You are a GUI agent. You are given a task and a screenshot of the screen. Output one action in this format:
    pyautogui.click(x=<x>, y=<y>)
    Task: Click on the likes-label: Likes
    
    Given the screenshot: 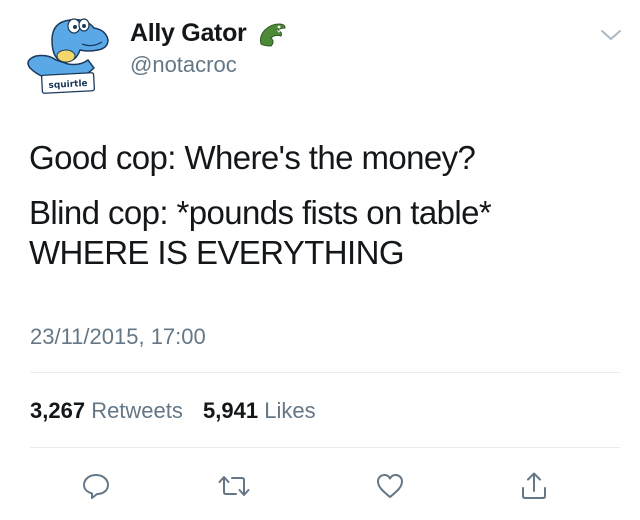 What is the action you would take?
    pyautogui.click(x=290, y=410)
    